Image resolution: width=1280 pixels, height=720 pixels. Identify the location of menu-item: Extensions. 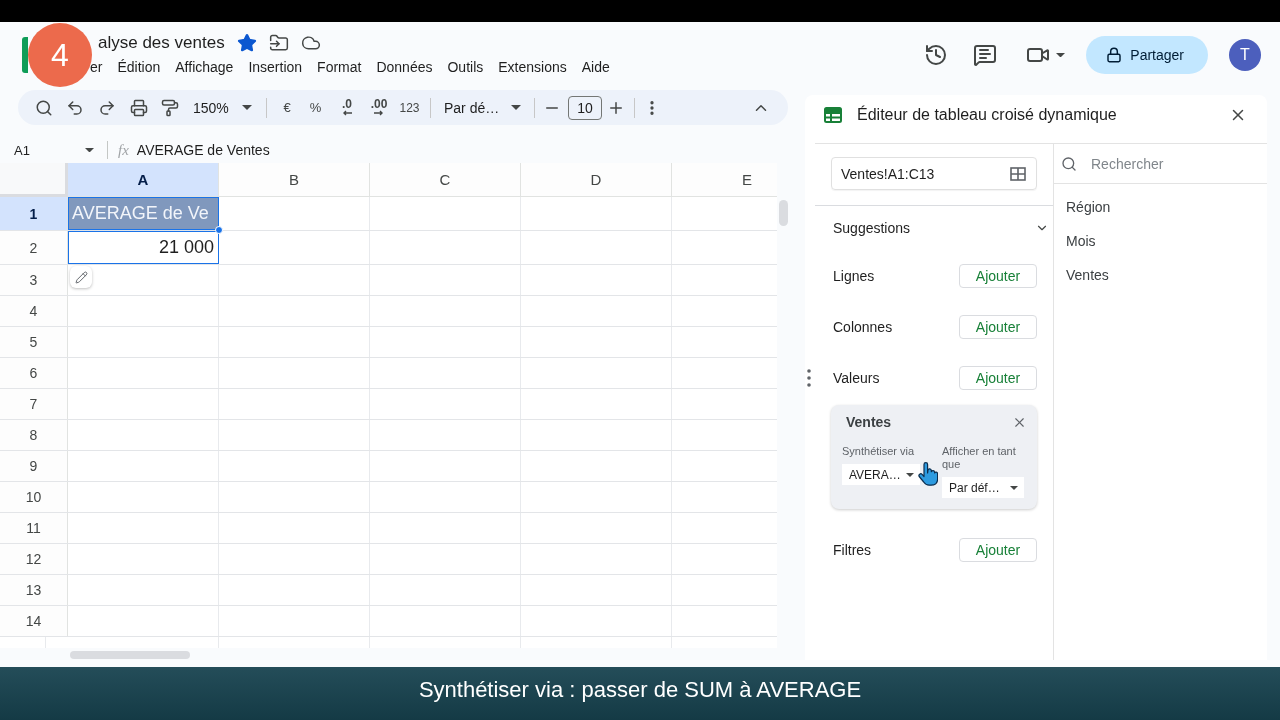
(532, 67).